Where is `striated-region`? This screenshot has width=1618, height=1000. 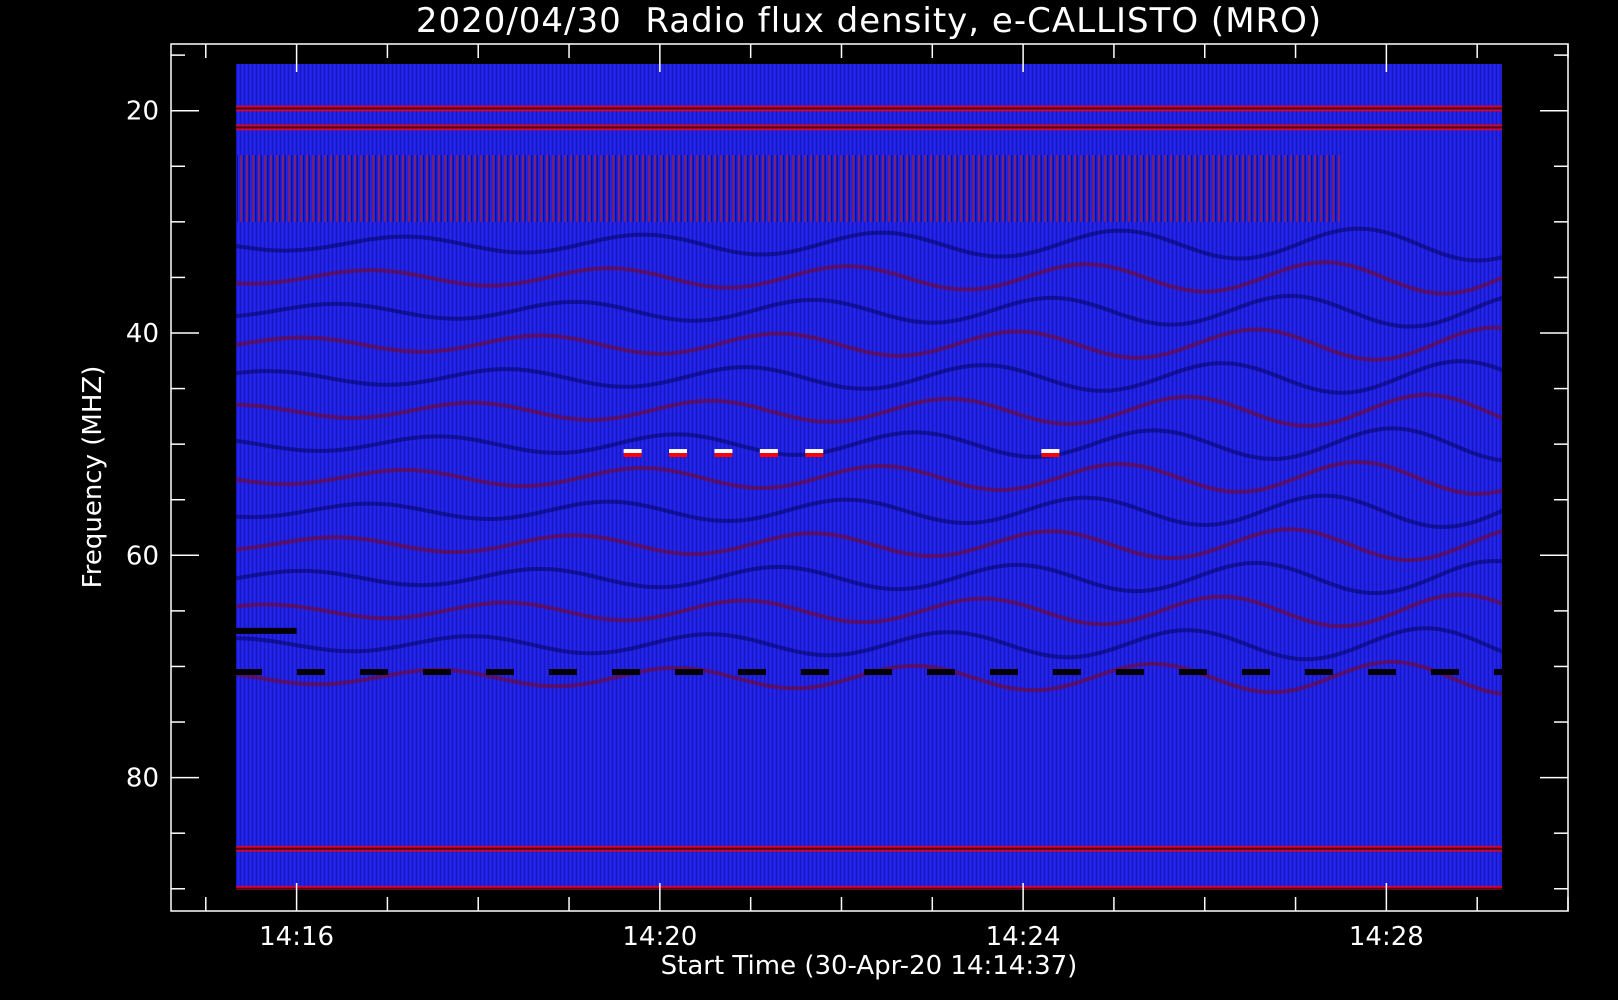 striated-region is located at coordinates (788, 188).